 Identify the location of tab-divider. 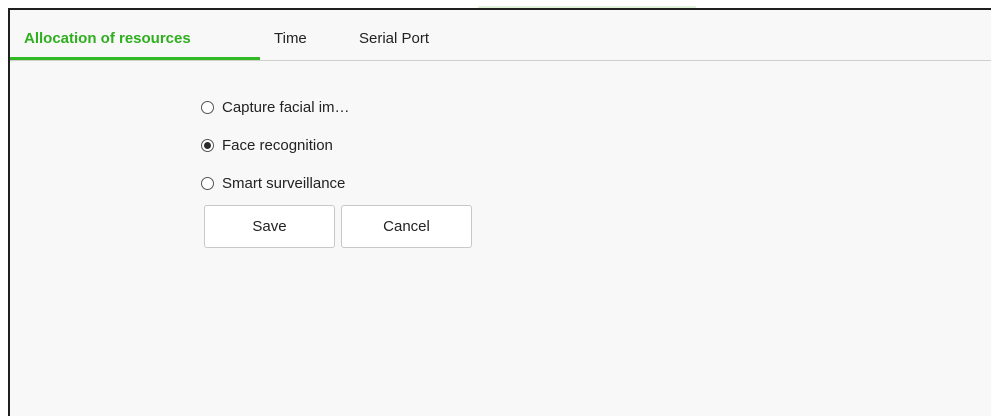
(500, 60).